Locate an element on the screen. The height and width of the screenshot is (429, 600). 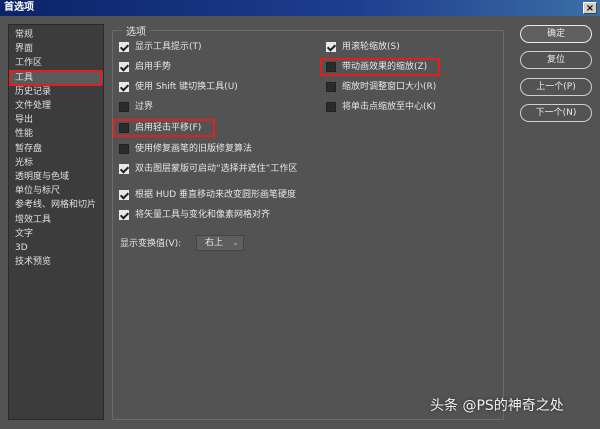
sidebar-item: 文件处理 is located at coordinates (56, 106).